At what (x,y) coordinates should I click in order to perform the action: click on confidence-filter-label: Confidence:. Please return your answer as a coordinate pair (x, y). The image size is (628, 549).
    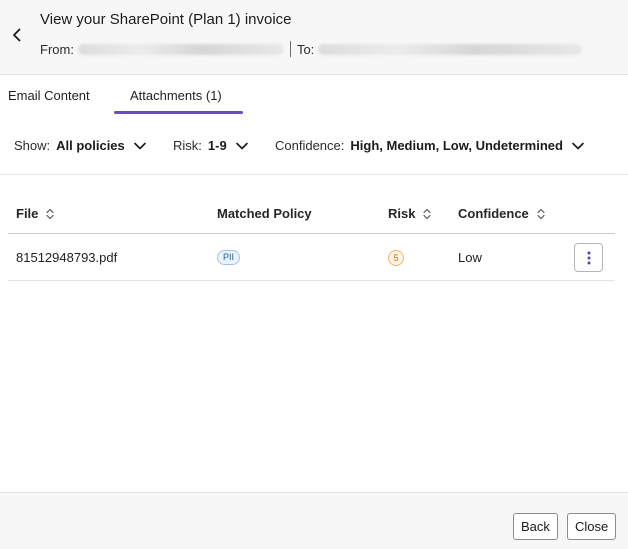
    Looking at the image, I should click on (310, 145).